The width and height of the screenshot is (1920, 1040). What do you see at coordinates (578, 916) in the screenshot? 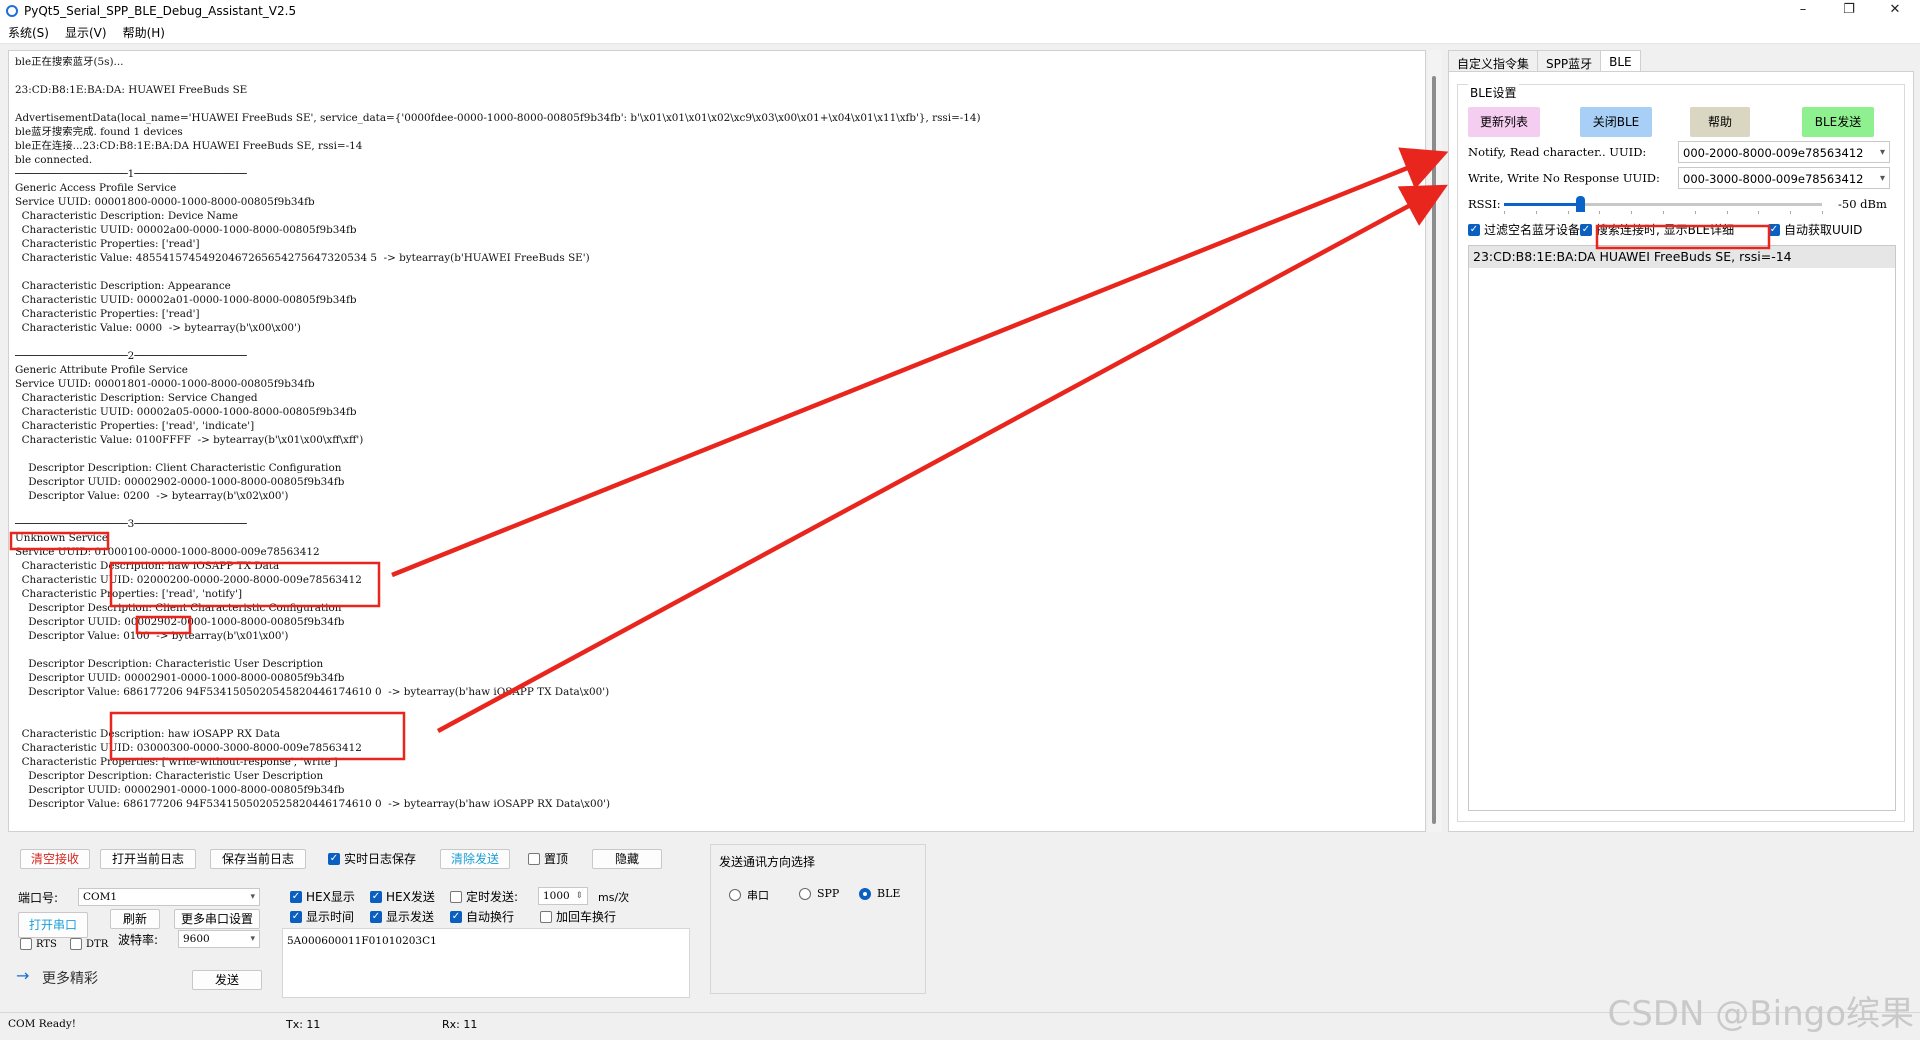
I see `add-crlf-checkbox: 加回车换行` at bounding box center [578, 916].